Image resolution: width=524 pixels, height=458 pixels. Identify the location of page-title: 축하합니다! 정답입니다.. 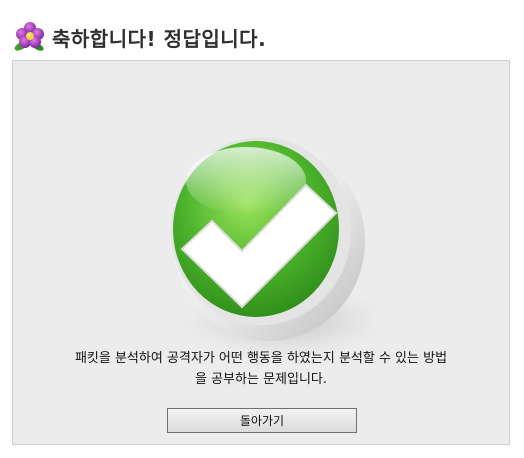
(159, 38).